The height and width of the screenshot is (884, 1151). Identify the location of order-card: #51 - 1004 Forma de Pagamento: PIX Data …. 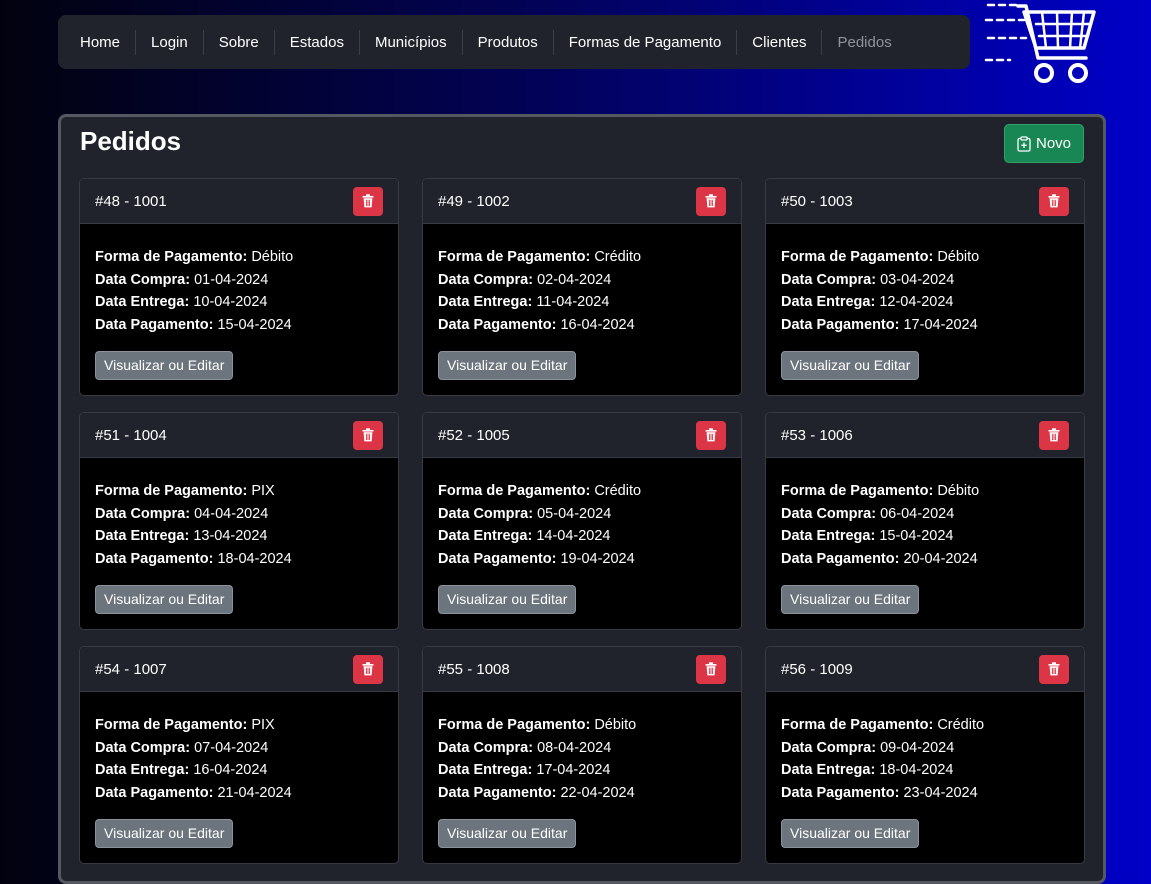
(239, 521).